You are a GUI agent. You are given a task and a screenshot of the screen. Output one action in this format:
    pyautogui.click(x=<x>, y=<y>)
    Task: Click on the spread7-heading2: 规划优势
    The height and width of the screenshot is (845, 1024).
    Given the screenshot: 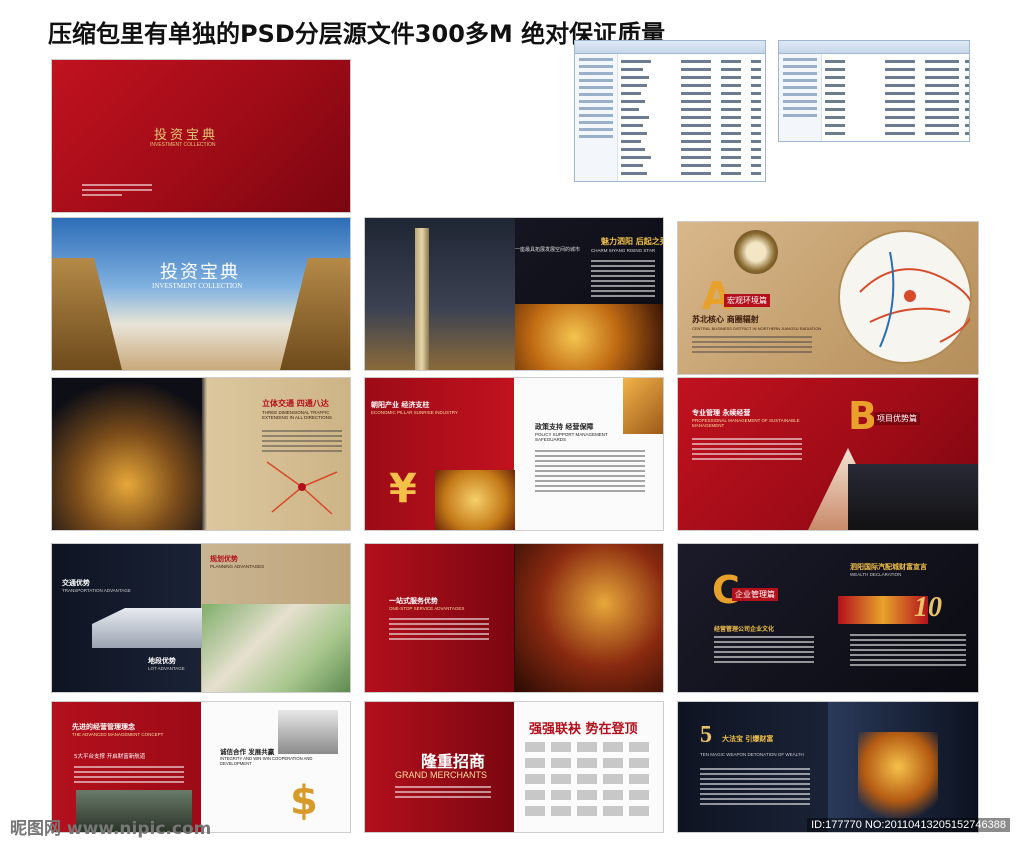 What is the action you would take?
    pyautogui.click(x=224, y=559)
    